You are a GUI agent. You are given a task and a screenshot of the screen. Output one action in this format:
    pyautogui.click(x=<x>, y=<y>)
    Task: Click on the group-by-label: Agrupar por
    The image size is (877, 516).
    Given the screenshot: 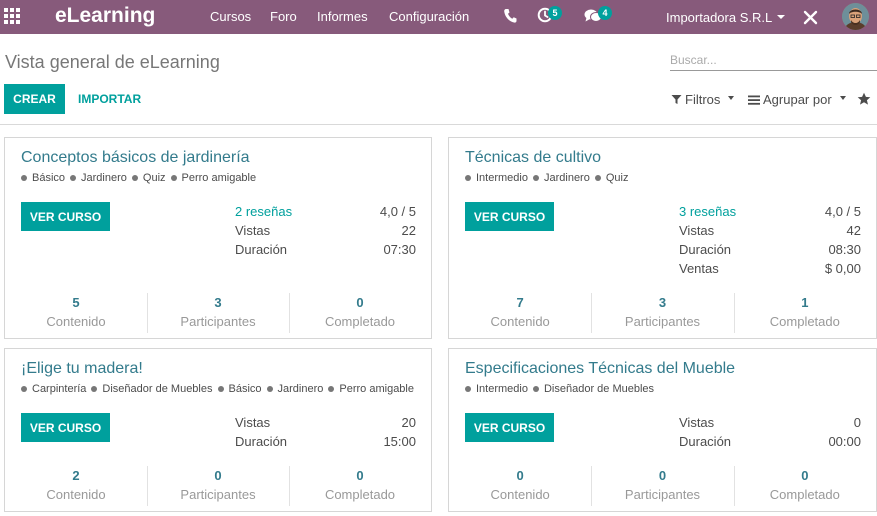 What is the action you would take?
    pyautogui.click(x=797, y=99)
    